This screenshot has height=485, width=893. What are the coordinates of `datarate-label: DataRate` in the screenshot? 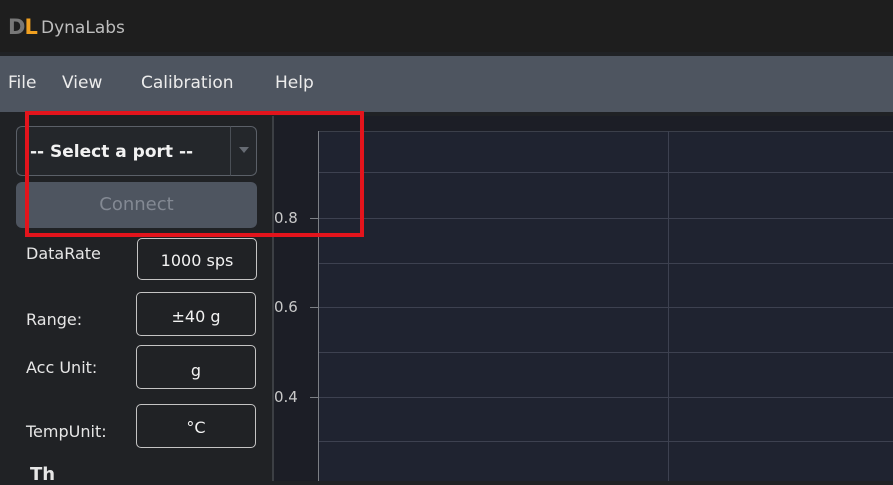 It's located at (63, 253).